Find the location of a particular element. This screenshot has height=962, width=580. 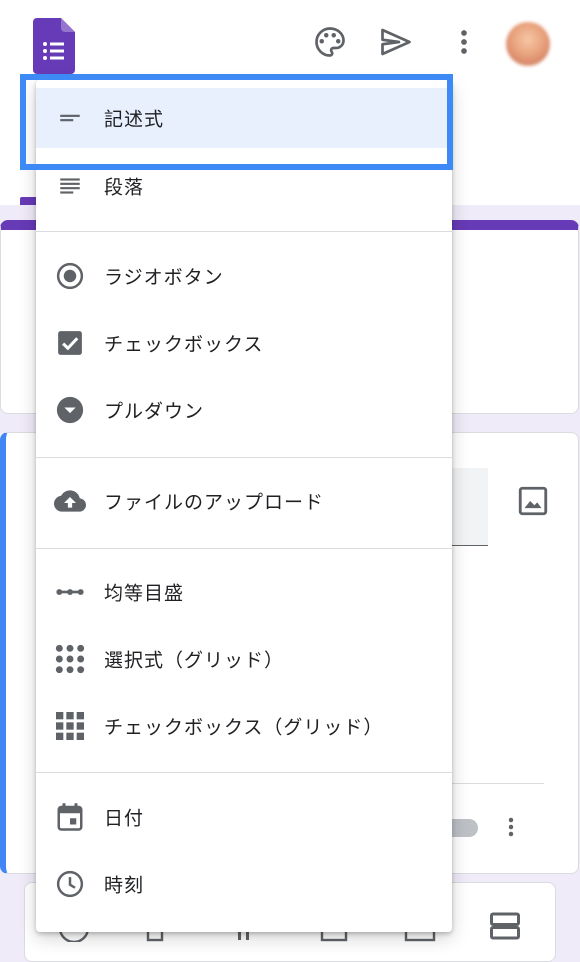

menu-item-dropdown: プルダウン is located at coordinates (244, 410).